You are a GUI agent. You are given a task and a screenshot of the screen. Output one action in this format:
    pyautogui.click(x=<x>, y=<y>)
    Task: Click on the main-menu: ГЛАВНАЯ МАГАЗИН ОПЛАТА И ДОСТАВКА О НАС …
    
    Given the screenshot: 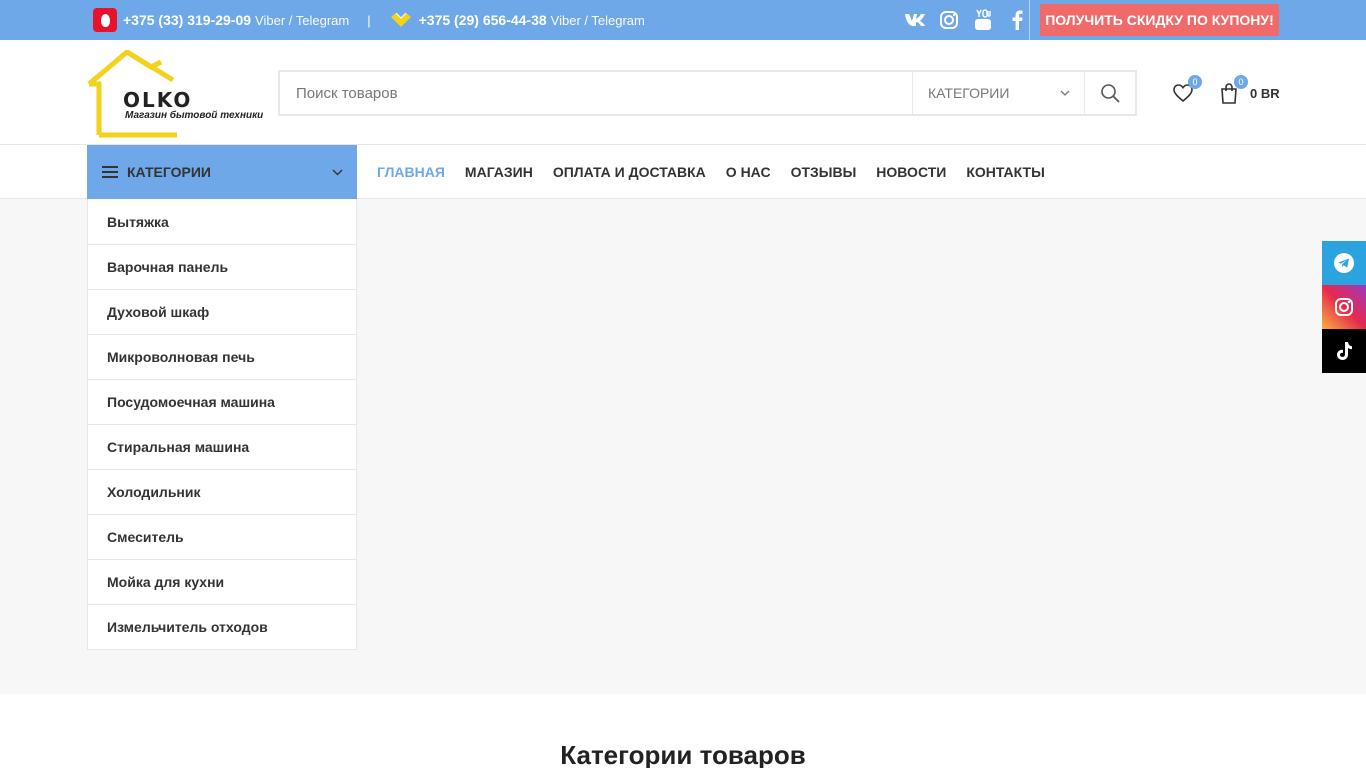 What is the action you would take?
    pyautogui.click(x=711, y=172)
    